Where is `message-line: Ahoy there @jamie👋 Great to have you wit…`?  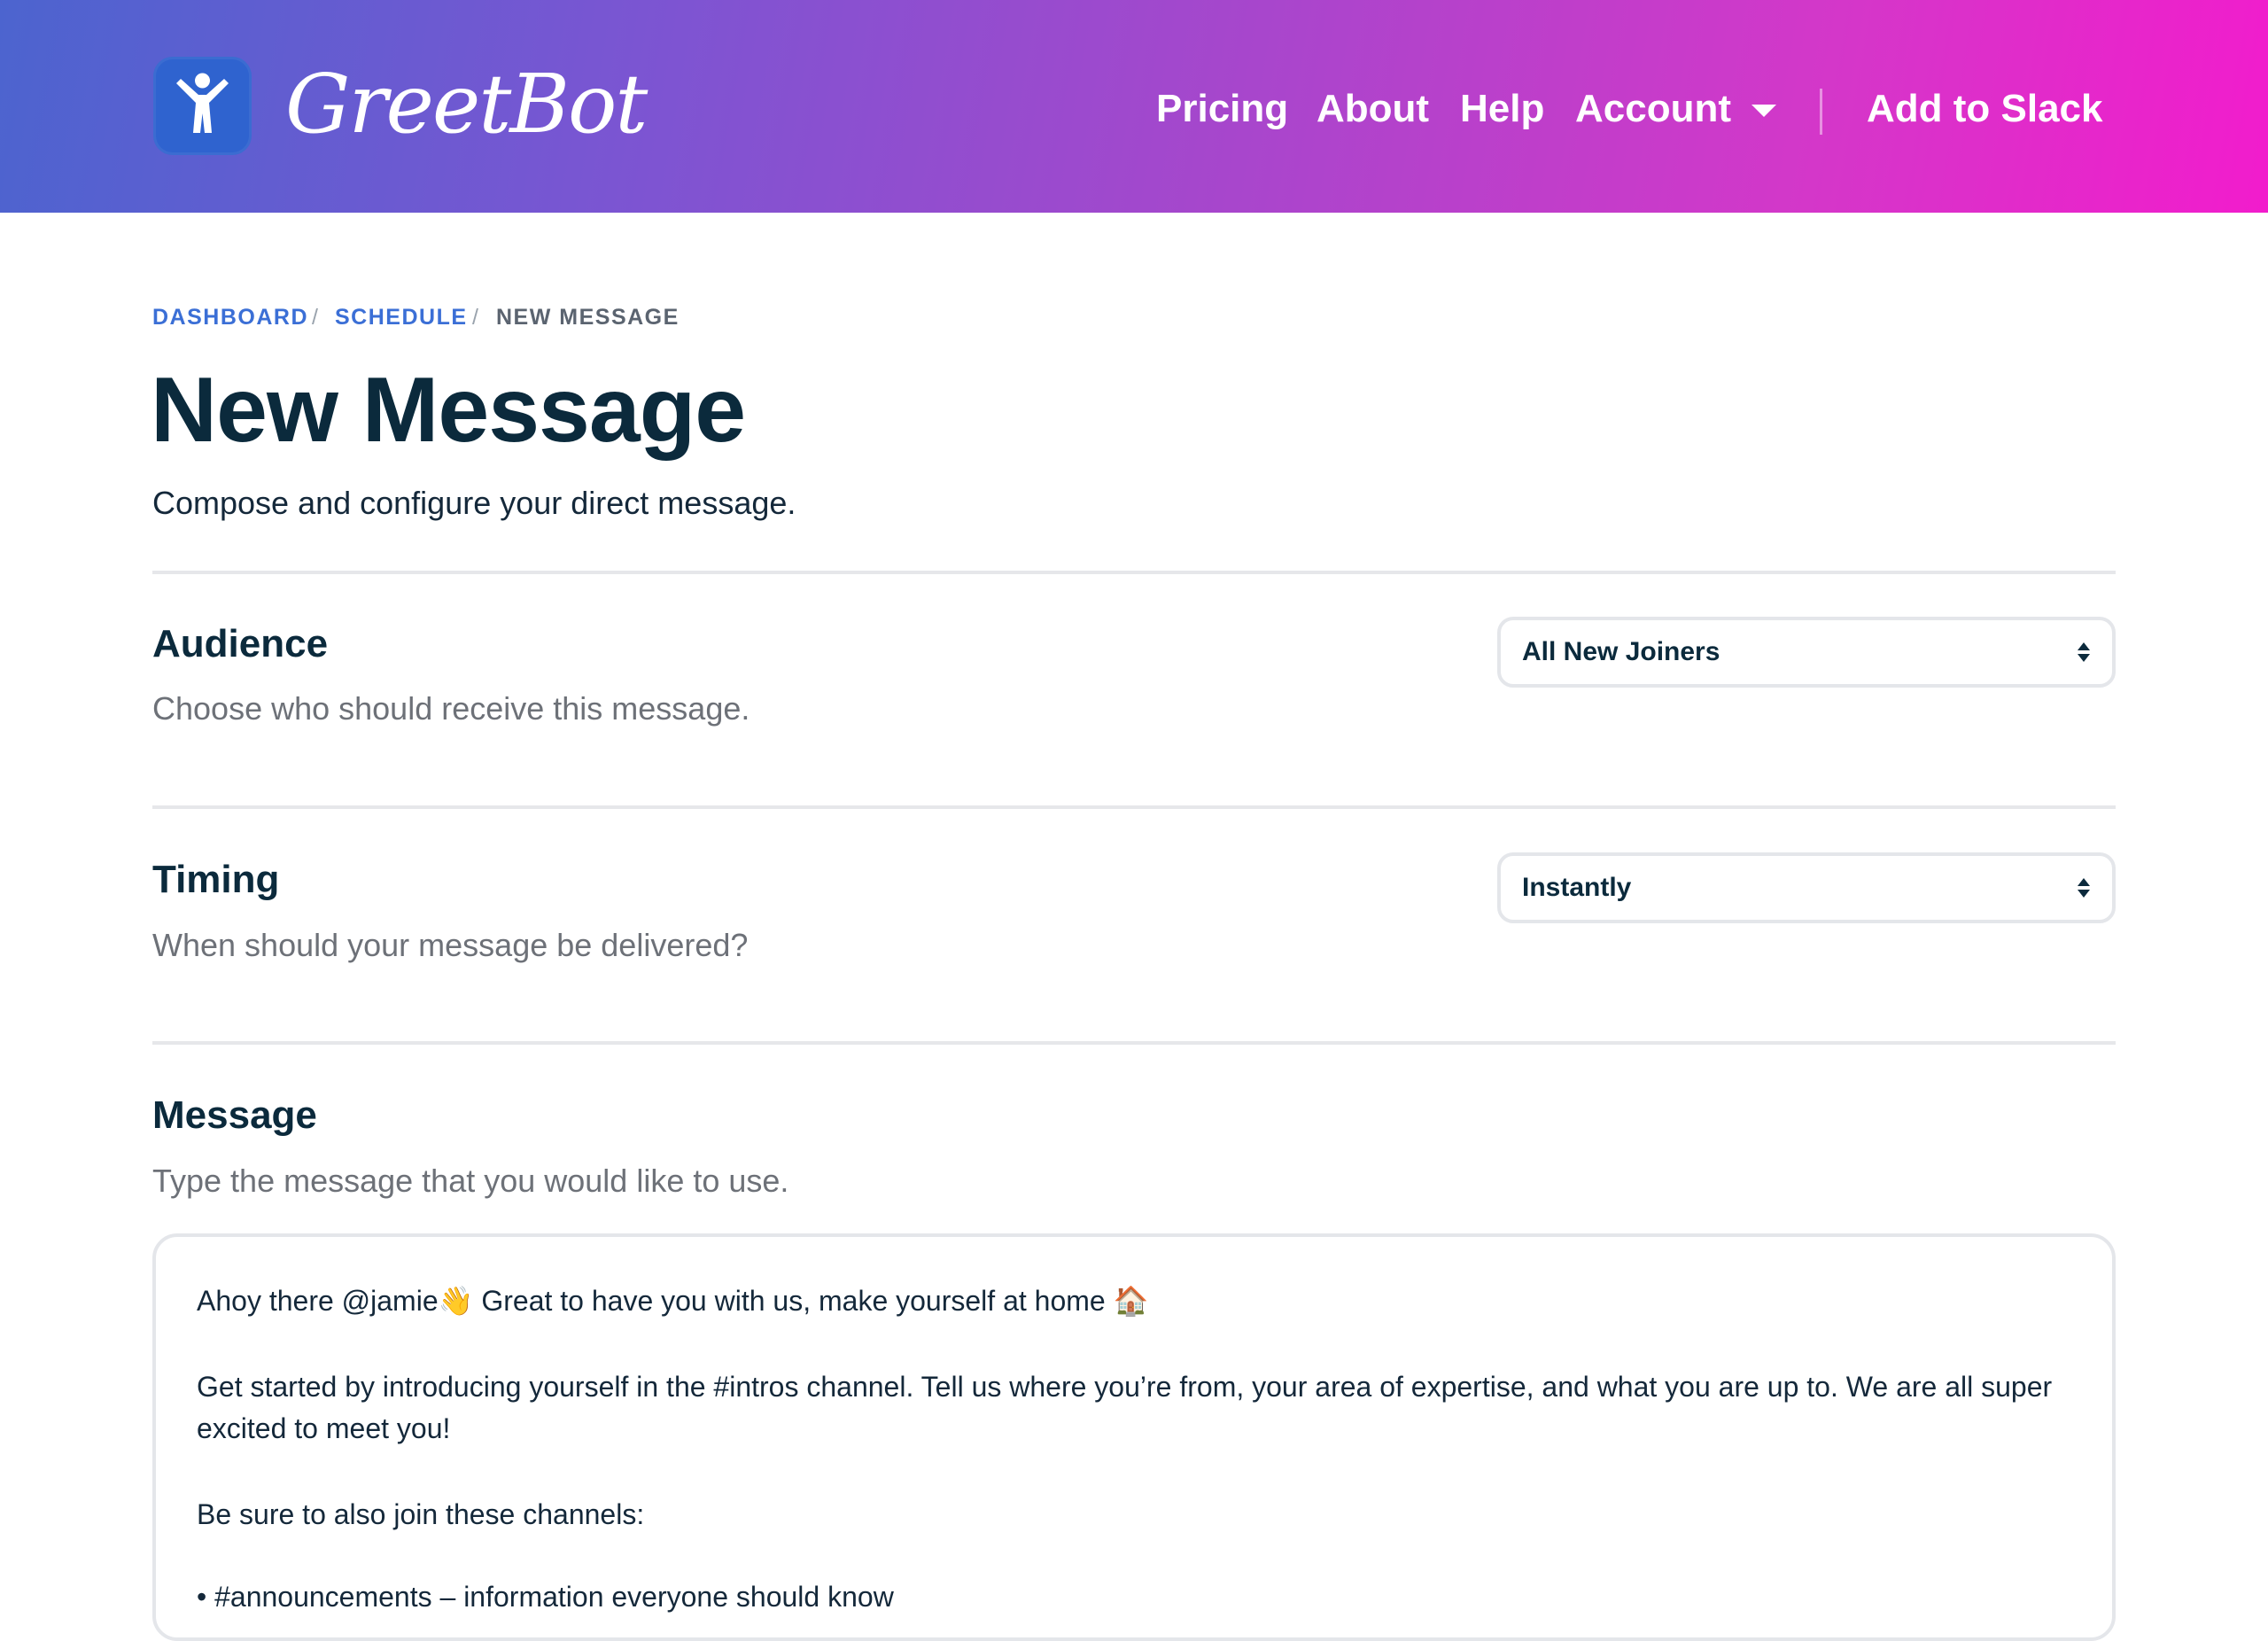
message-line: Ahoy there @jamie👋 Great to have you wit… is located at coordinates (673, 1301).